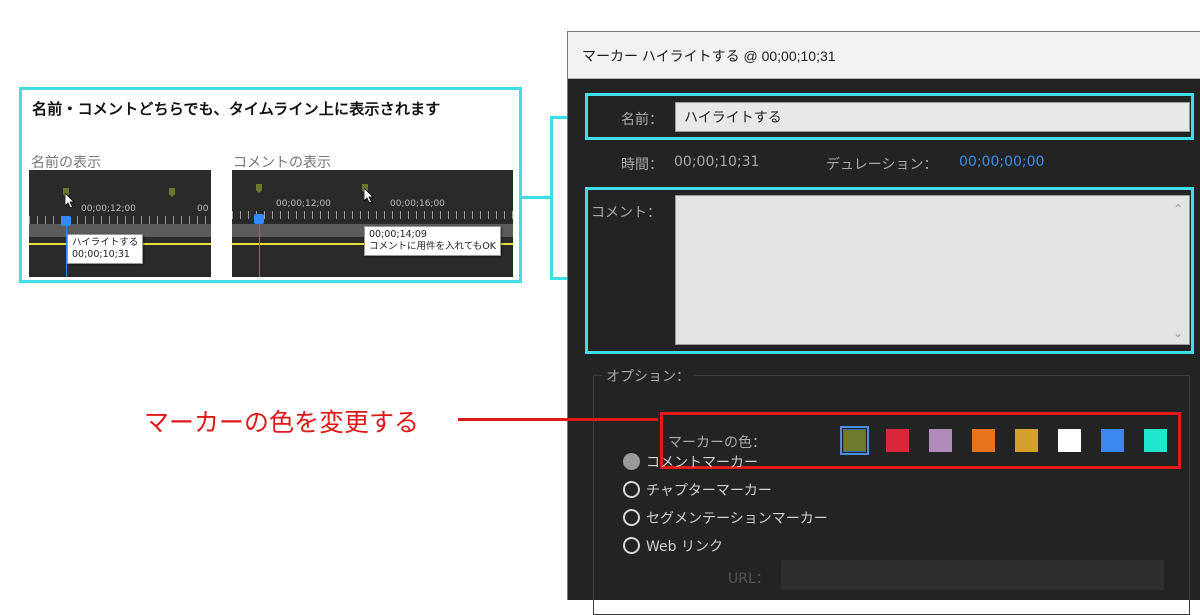  What do you see at coordinates (1178, 209) in the screenshot?
I see `scroll-up-icon: ⌃` at bounding box center [1178, 209].